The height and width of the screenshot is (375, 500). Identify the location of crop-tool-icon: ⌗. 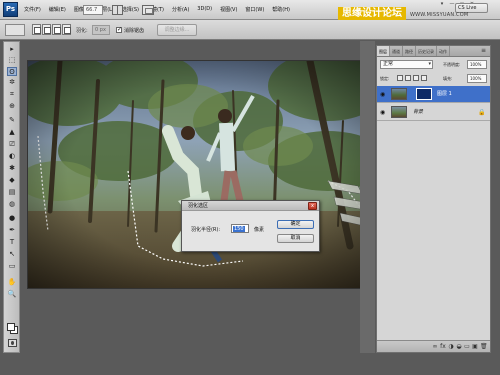
(12, 94).